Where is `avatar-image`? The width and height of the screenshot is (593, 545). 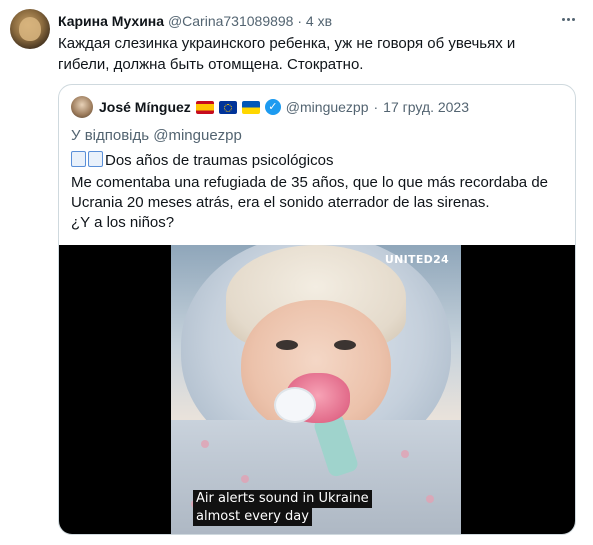 avatar-image is located at coordinates (30, 29).